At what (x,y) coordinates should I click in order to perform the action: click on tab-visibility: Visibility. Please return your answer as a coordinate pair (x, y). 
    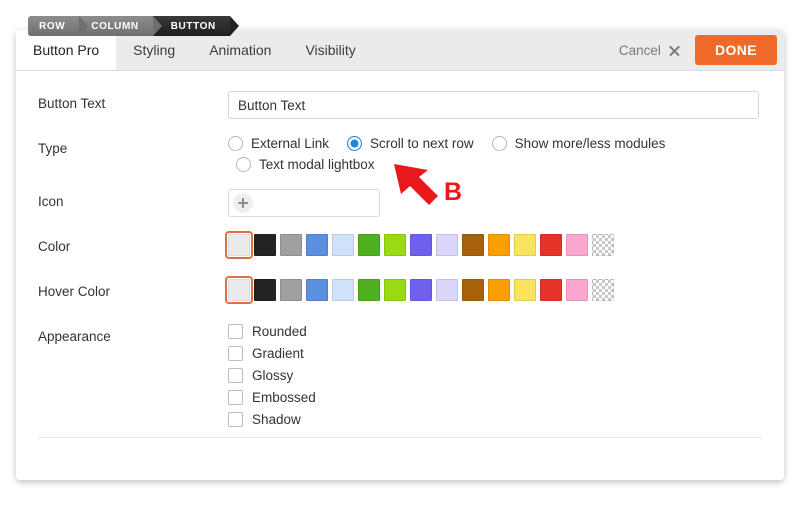
    Looking at the image, I should click on (330, 50).